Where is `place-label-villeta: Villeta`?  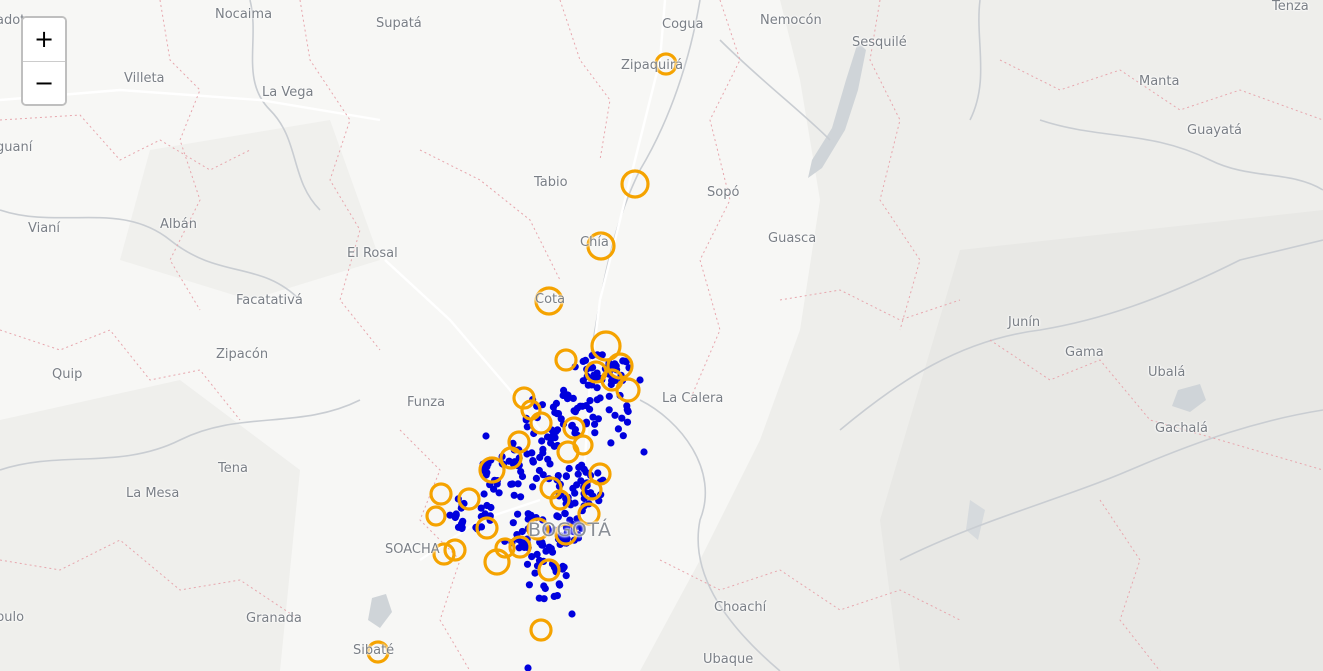
place-label-villeta: Villeta is located at coordinates (144, 78).